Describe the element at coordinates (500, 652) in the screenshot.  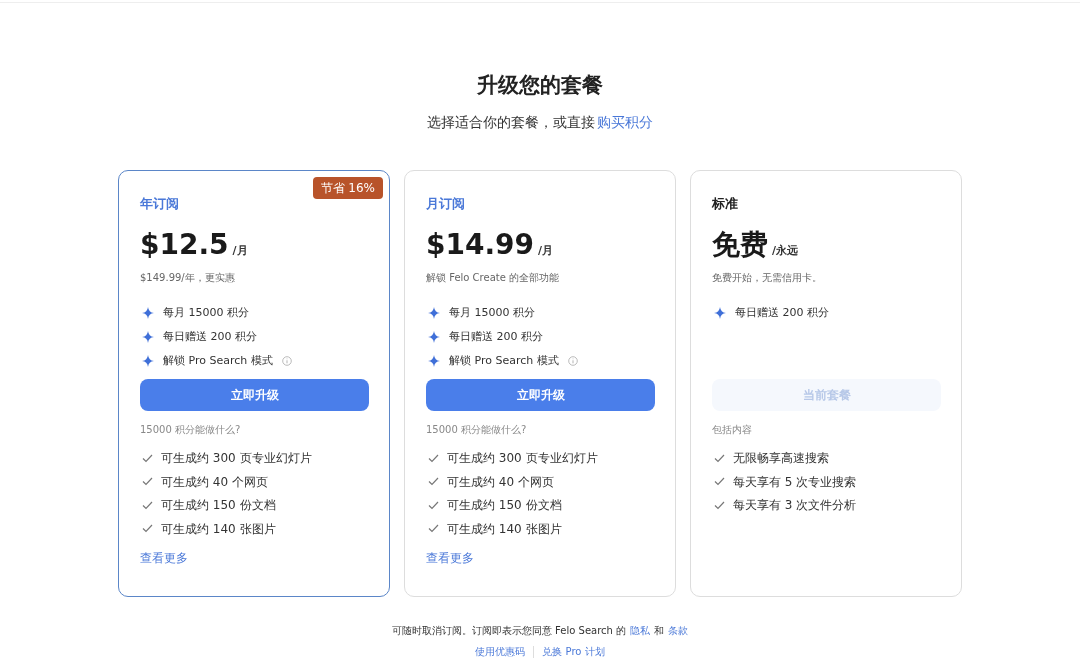
I see `footer-link: 使用优惠码` at that location.